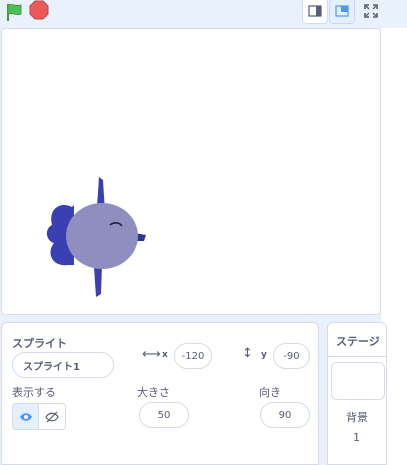 The width and height of the screenshot is (407, 465). I want to click on stage-target-panel: ステージ 背景 1, so click(357, 393).